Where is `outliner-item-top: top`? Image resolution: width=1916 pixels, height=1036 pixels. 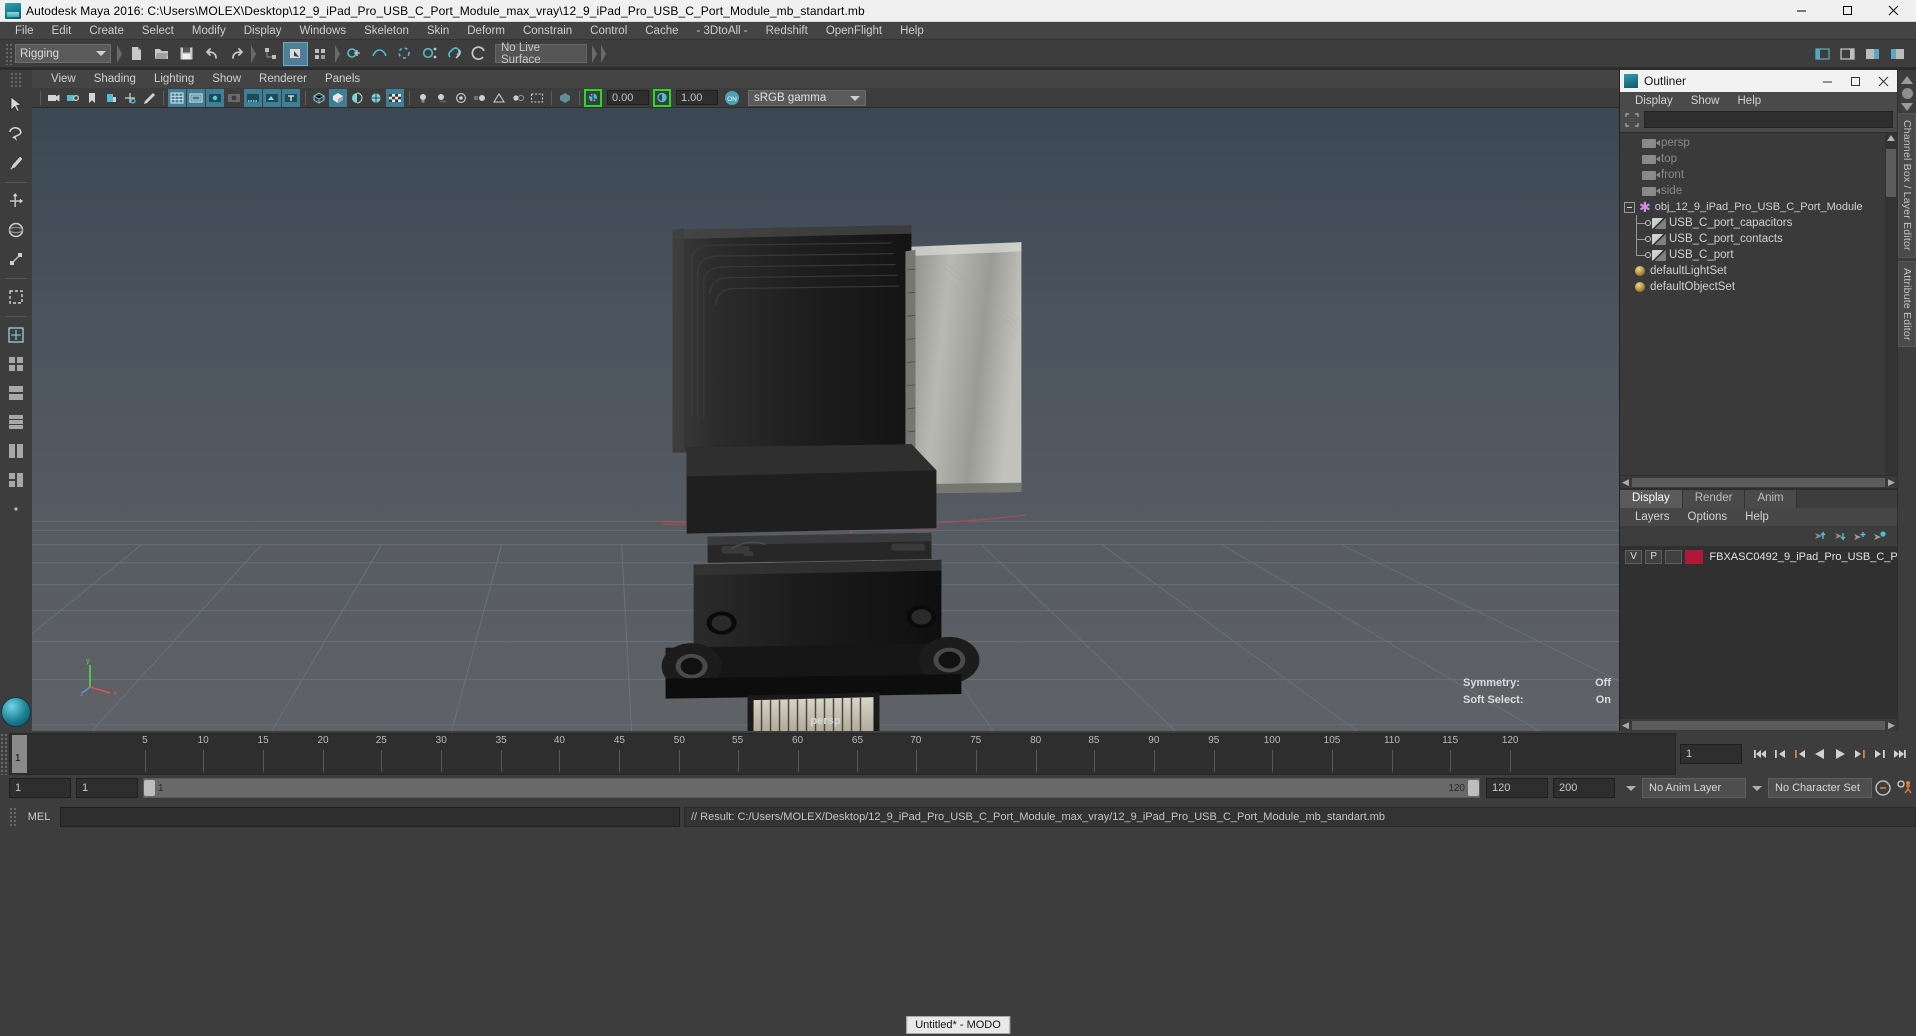
outliner-item-top: top is located at coordinates (1758, 159).